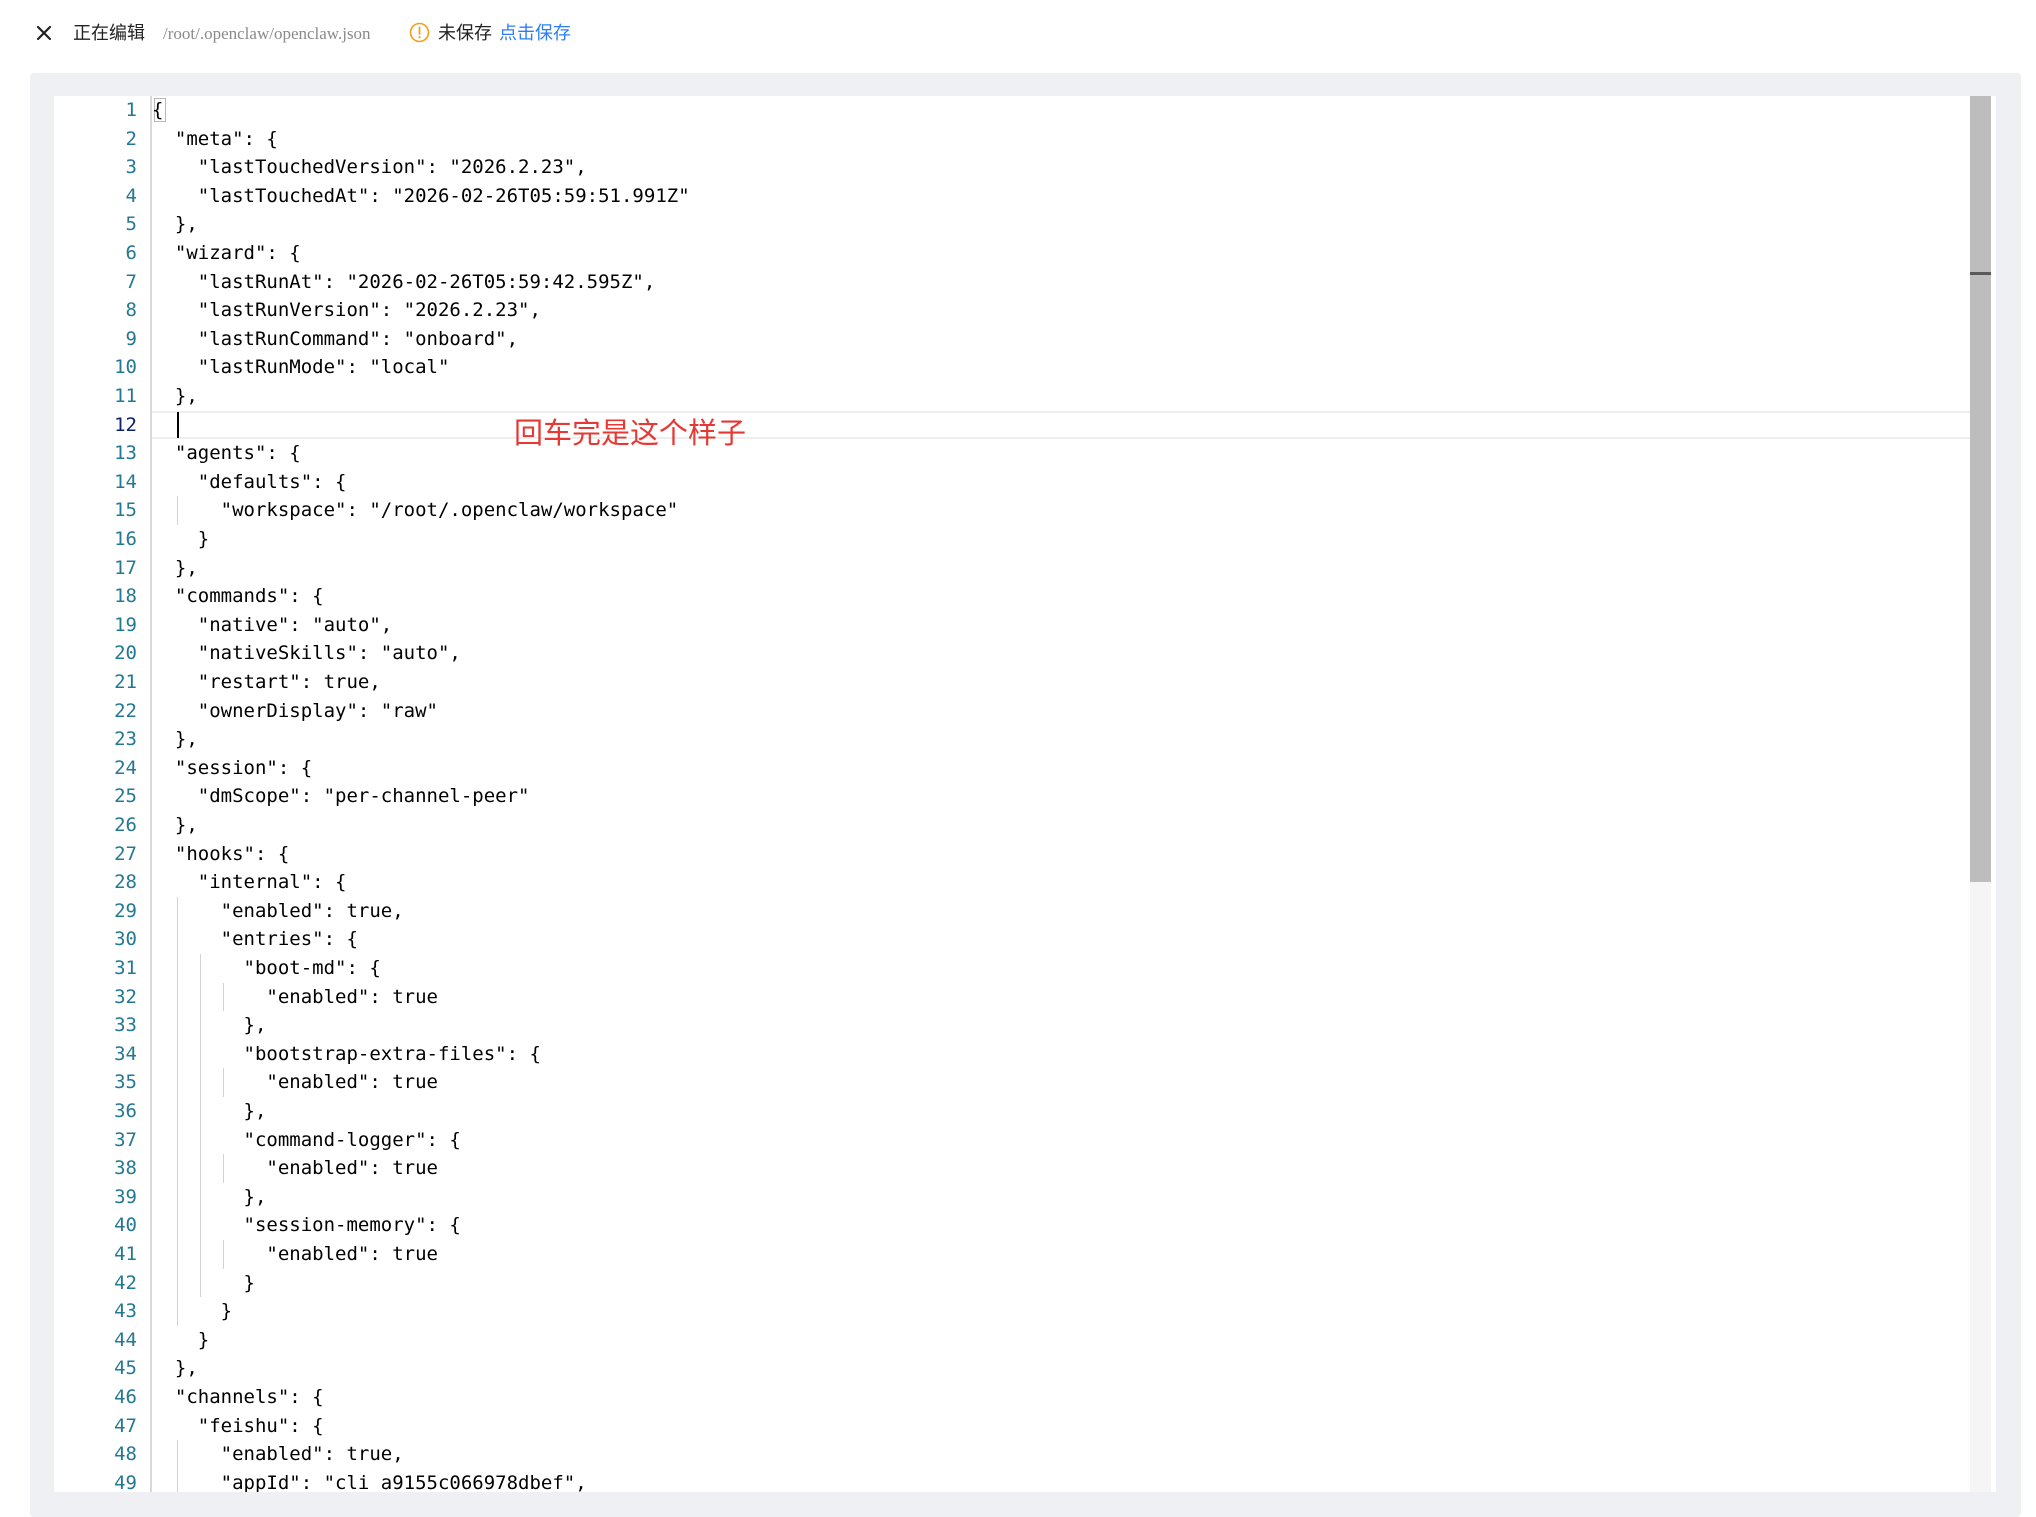 Image resolution: width=2036 pixels, height=1517 pixels. What do you see at coordinates (404, 282) in the screenshot?
I see `code-line: "lastRunAt": "2026-02-26T05:59:42.595Z",` at bounding box center [404, 282].